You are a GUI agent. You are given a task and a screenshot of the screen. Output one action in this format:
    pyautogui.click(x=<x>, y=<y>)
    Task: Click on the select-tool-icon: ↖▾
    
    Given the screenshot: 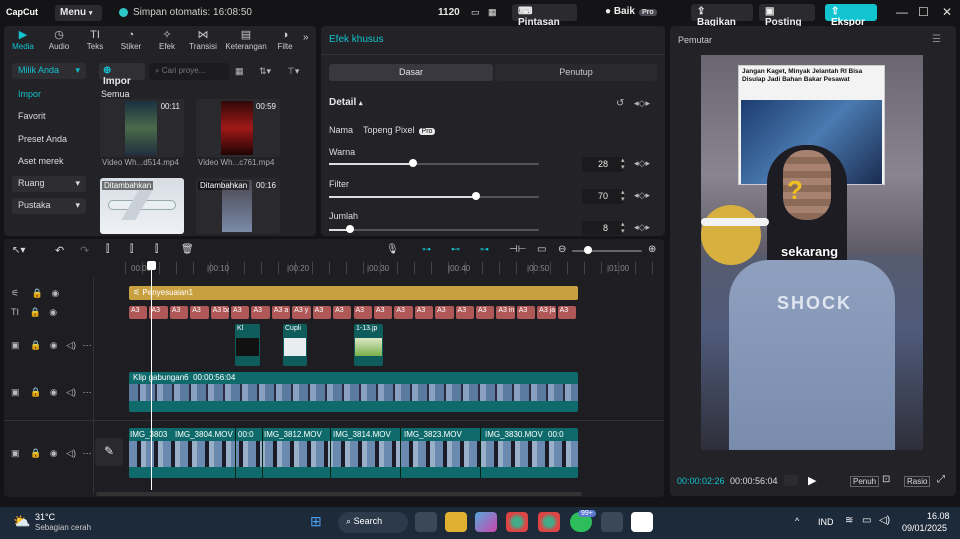 What is the action you would take?
    pyautogui.click(x=18, y=250)
    